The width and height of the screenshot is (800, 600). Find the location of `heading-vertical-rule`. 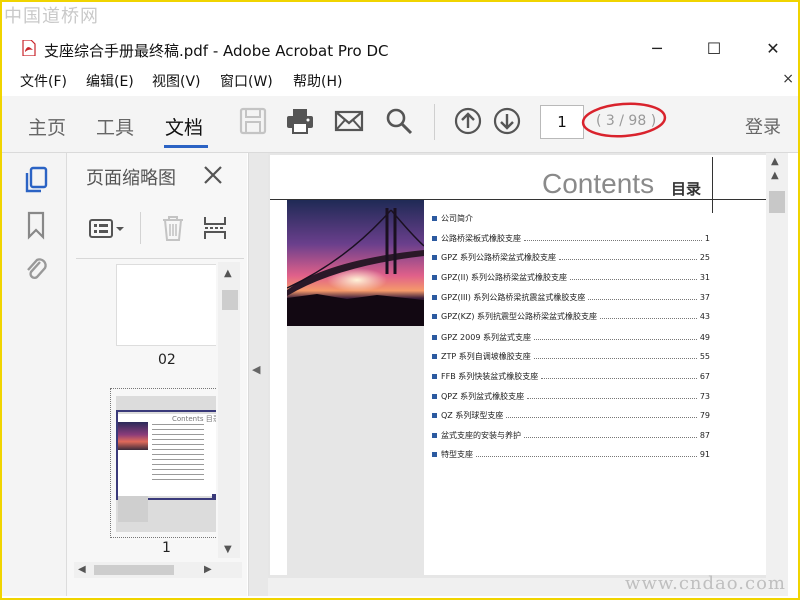

heading-vertical-rule is located at coordinates (712, 185).